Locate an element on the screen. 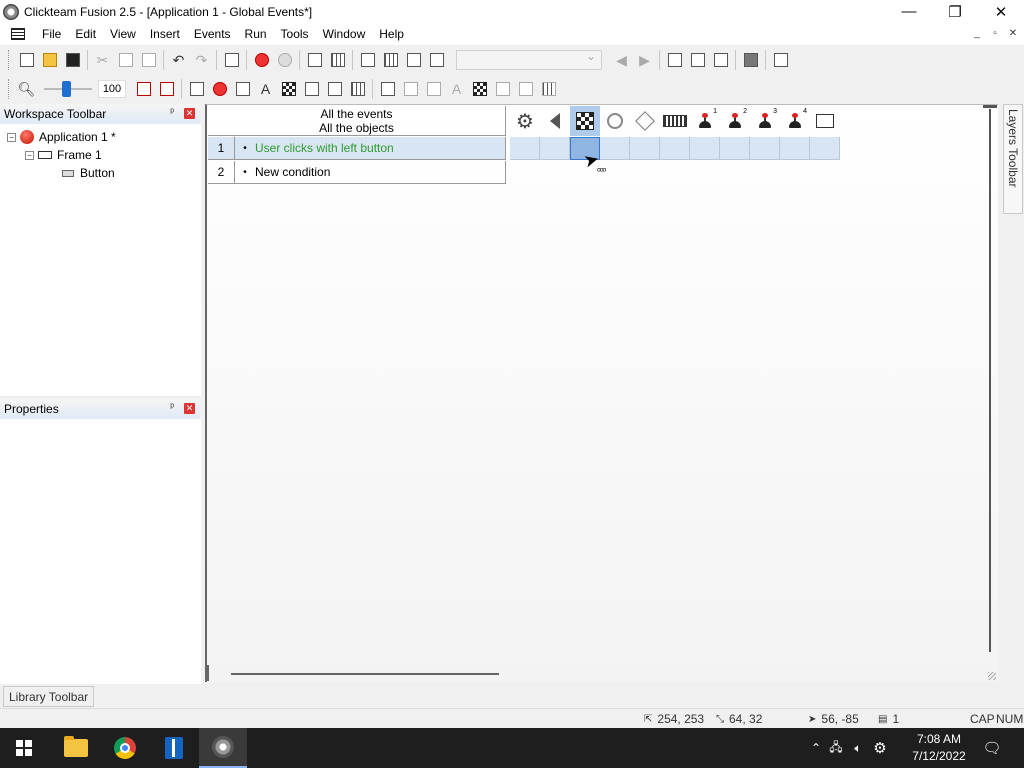 The image size is (1024, 768). special-conditions-column: ⚙ is located at coordinates (525, 121).